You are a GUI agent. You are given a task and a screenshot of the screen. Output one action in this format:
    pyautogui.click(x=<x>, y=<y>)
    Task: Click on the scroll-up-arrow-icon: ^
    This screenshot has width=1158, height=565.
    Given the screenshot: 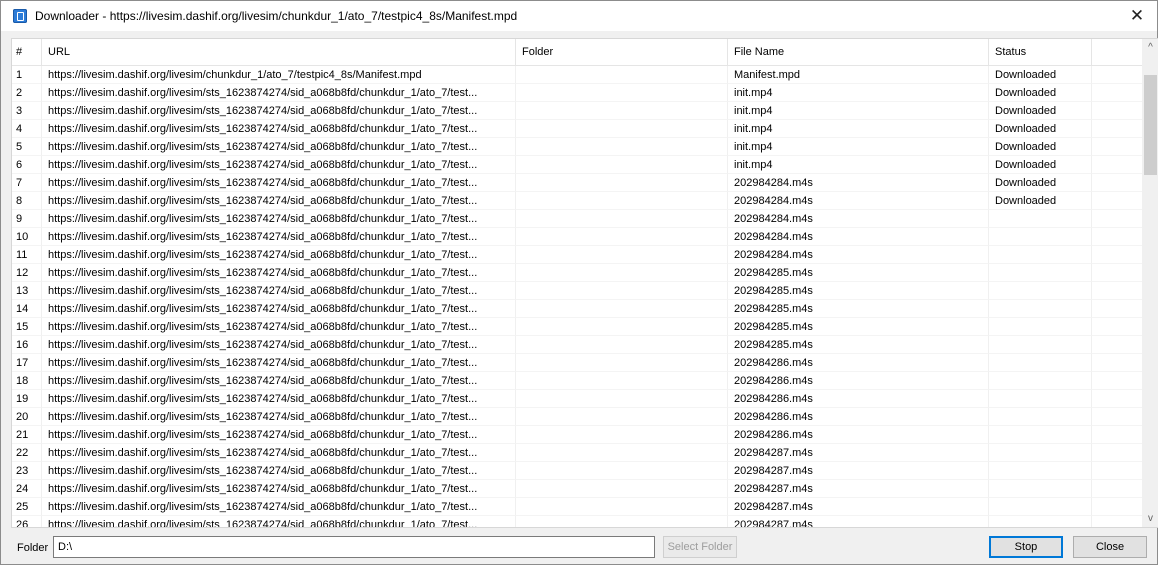 What is the action you would take?
    pyautogui.click(x=1150, y=47)
    